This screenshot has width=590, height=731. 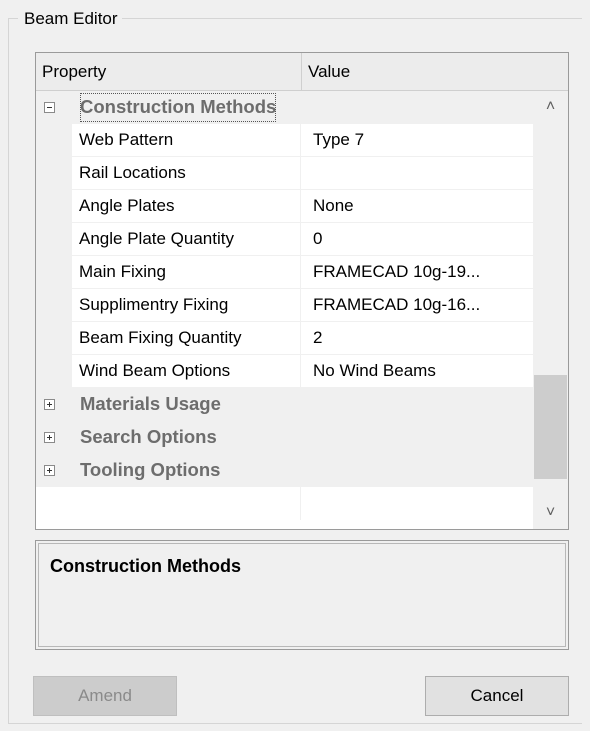 What do you see at coordinates (497, 696) in the screenshot?
I see `cancel-button: Cancel` at bounding box center [497, 696].